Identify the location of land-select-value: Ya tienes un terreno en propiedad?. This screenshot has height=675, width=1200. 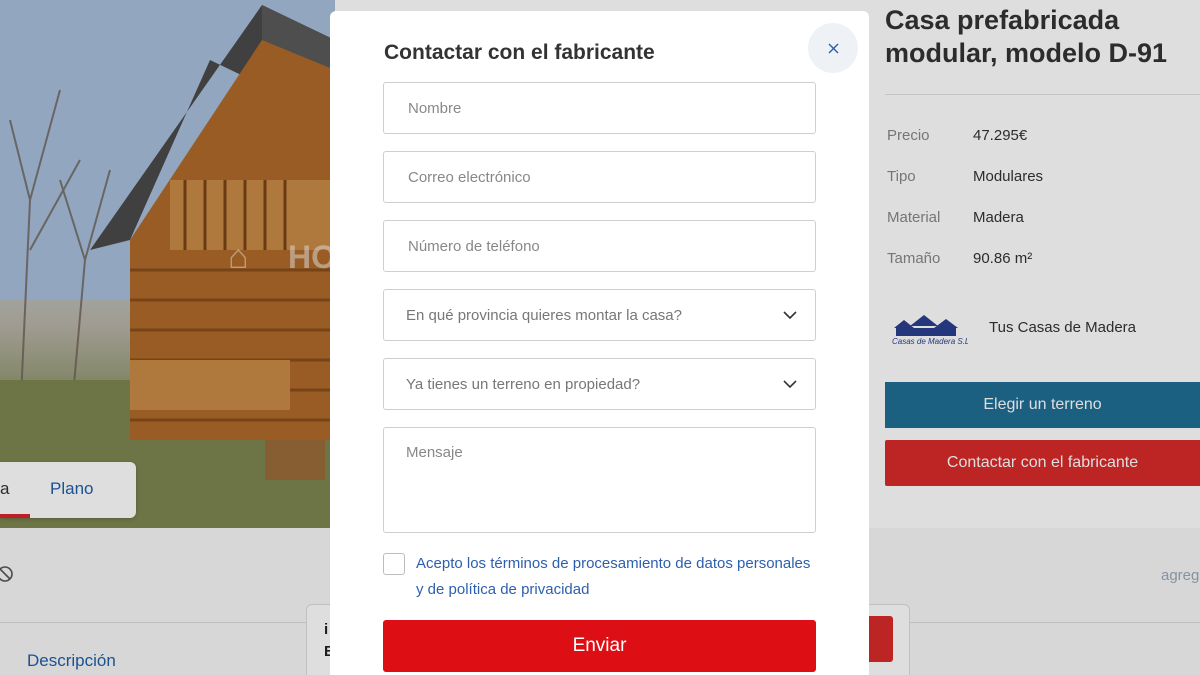
(523, 384).